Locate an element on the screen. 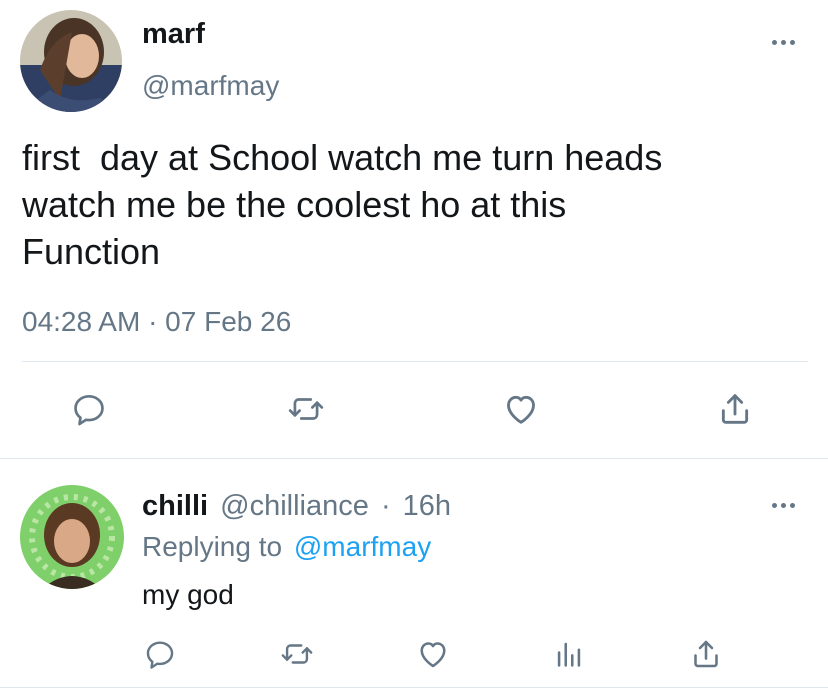 The image size is (828, 690). tweet-text-line: watch me be the coolest ho at this is located at coordinates (294, 204).